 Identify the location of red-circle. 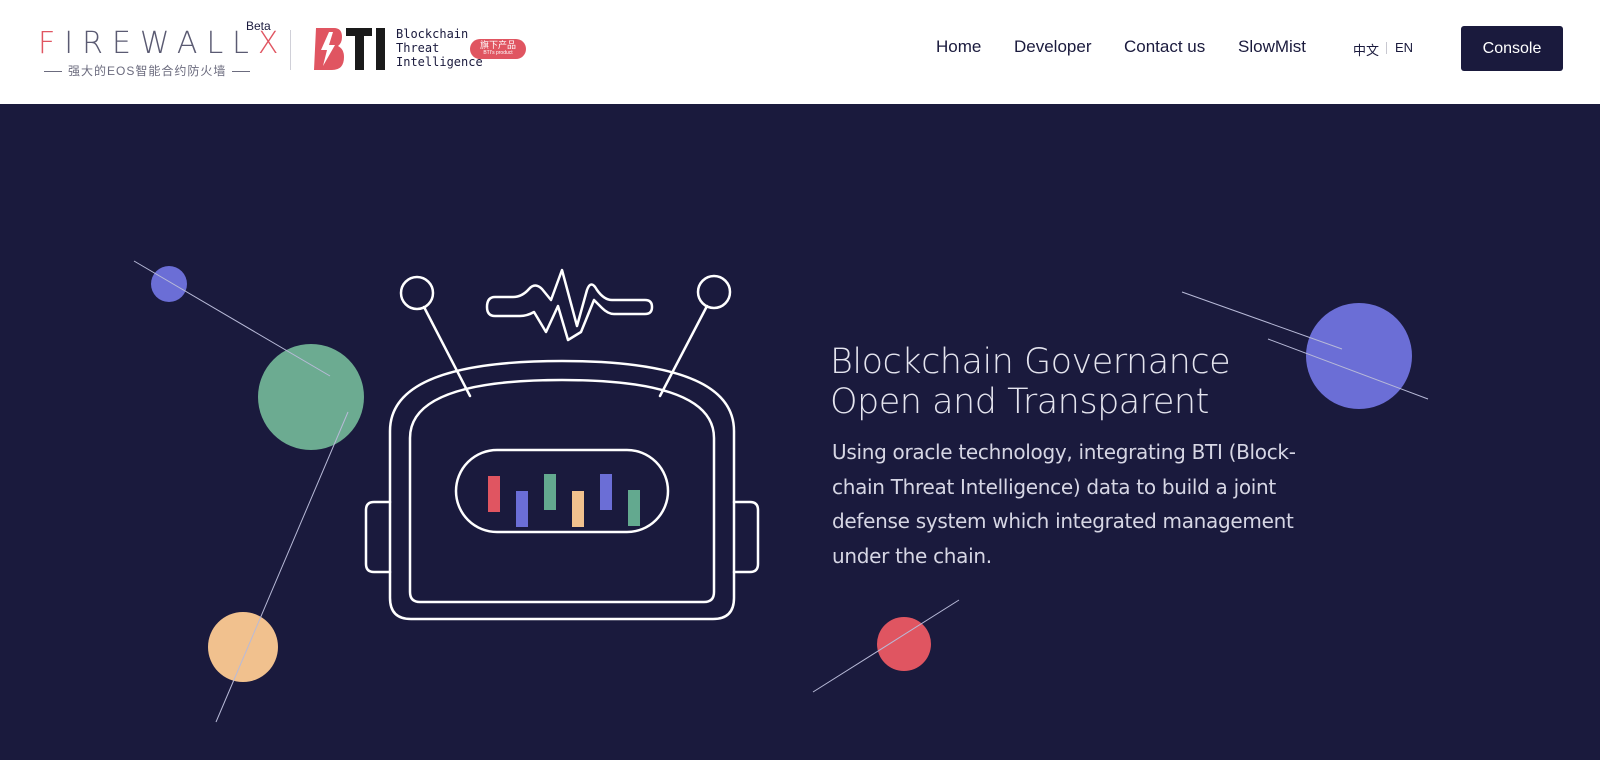
(904, 644).